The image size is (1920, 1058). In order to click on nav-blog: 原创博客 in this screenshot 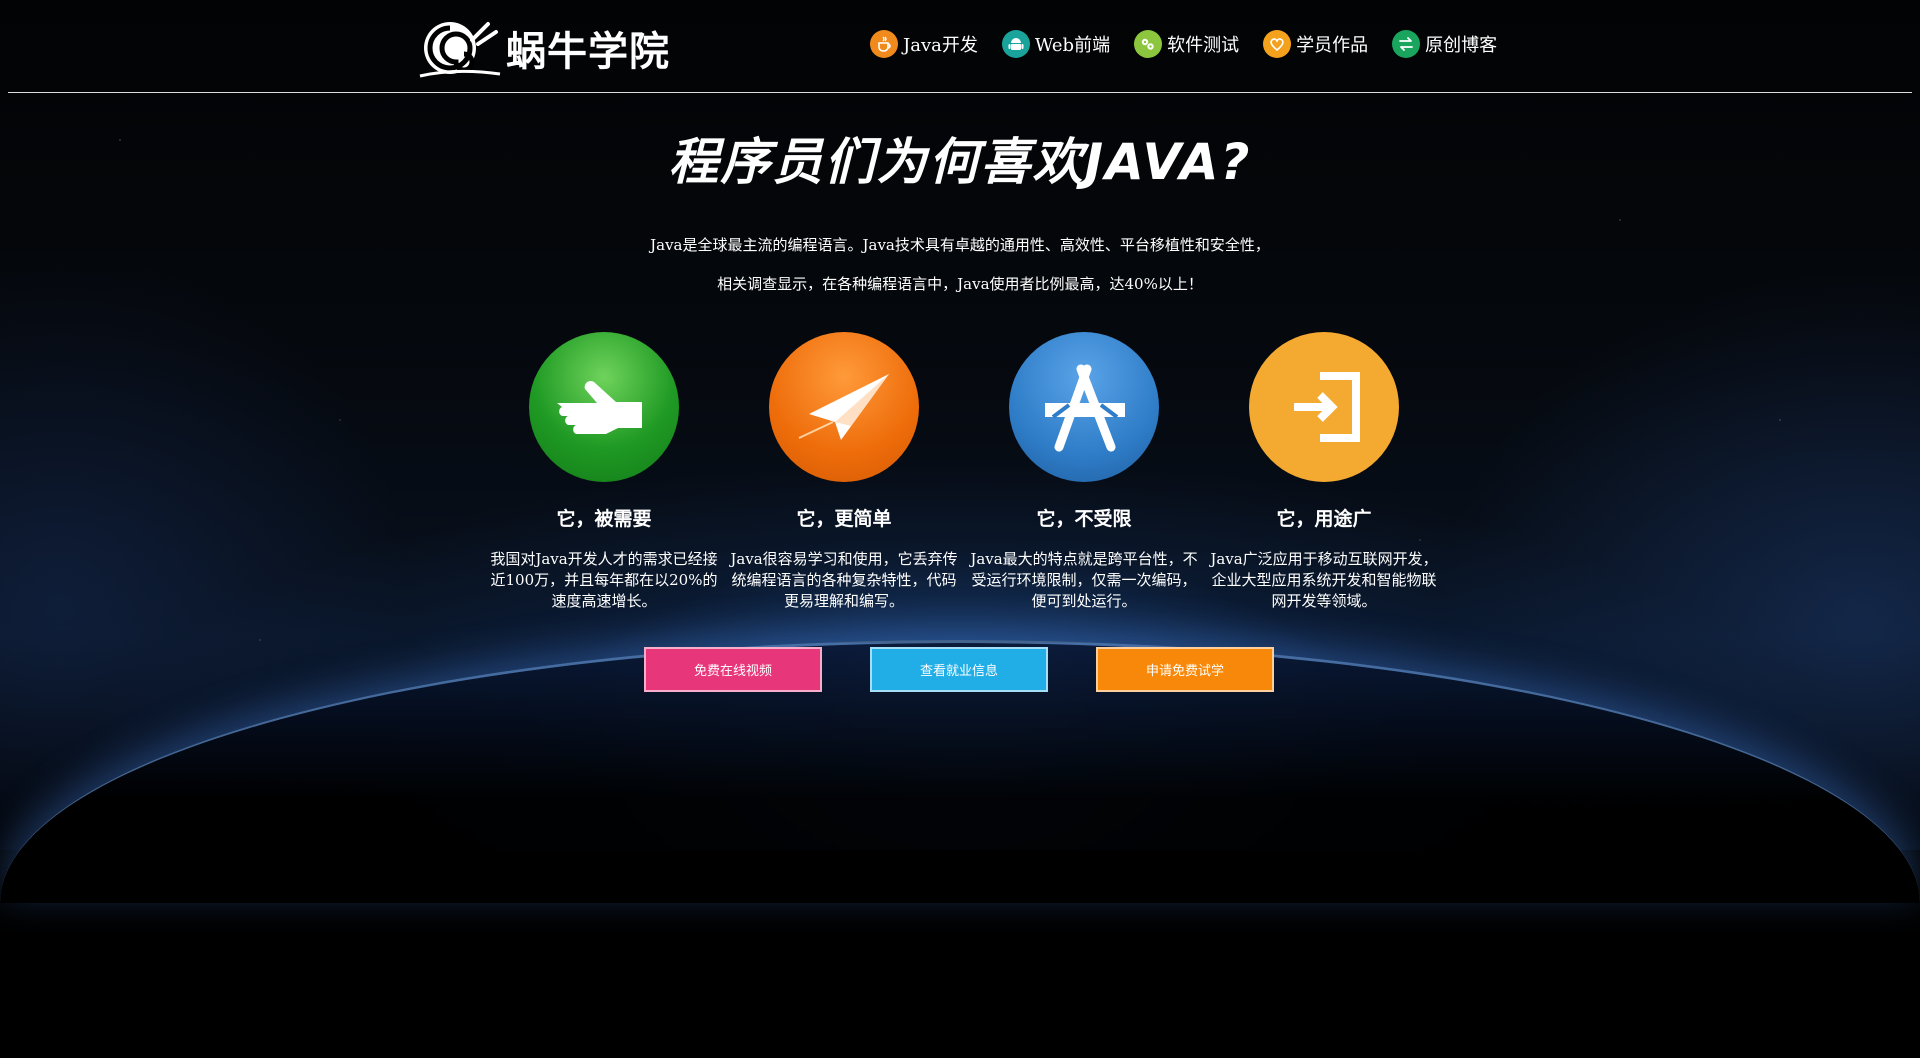, I will do `click(1444, 44)`.